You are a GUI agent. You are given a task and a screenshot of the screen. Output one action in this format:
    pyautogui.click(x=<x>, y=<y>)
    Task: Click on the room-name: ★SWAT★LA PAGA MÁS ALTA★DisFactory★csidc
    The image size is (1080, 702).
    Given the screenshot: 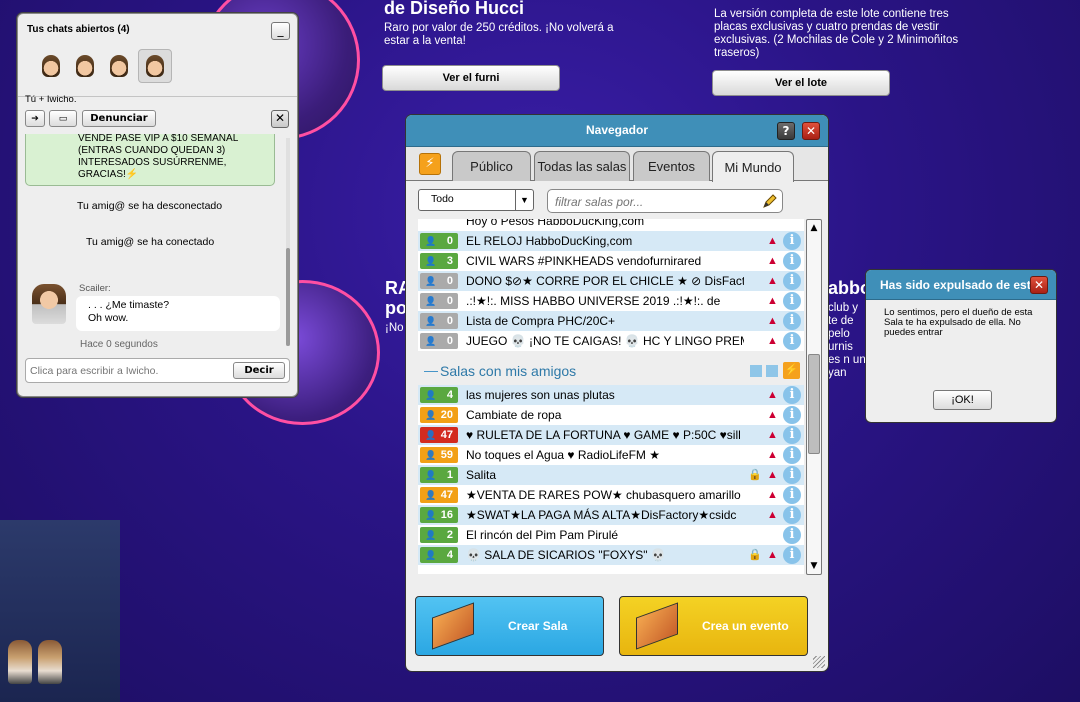 What is the action you would take?
    pyautogui.click(x=601, y=515)
    